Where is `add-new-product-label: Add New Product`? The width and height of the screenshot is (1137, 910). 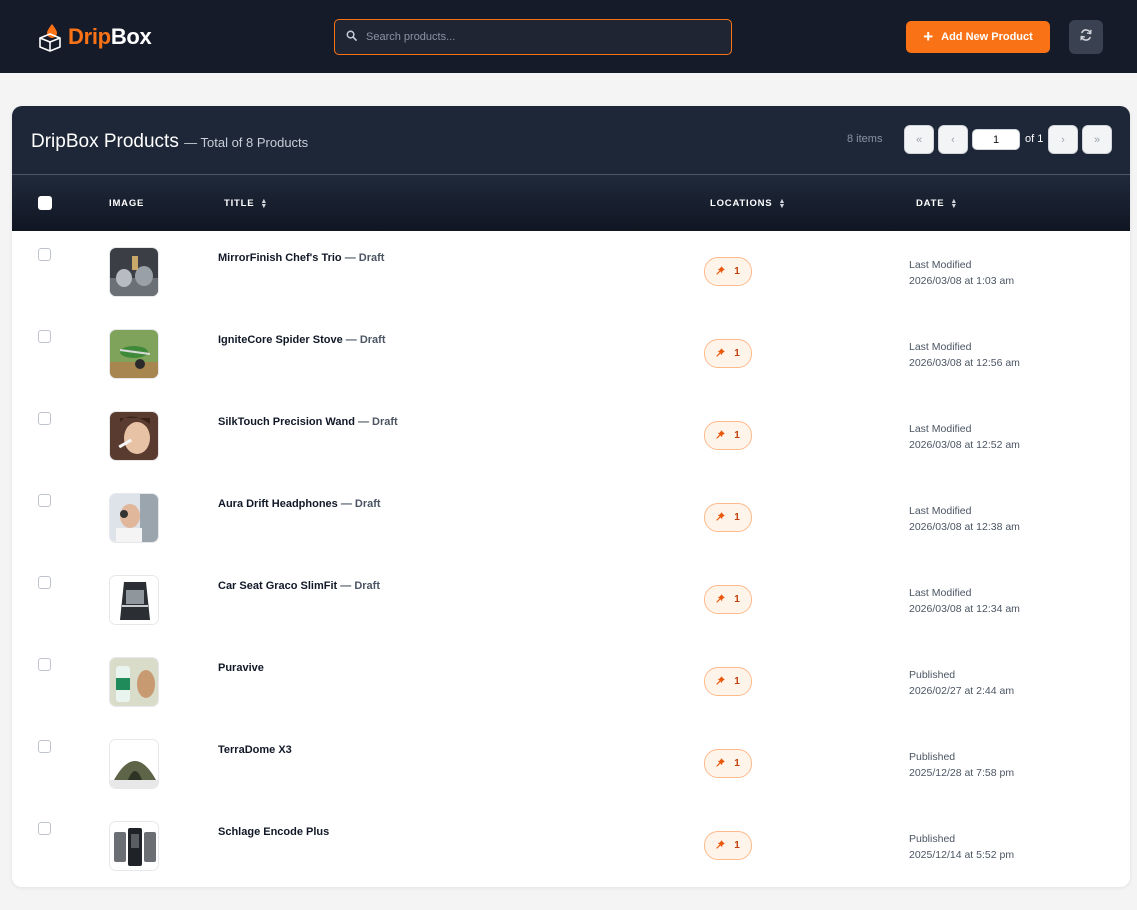
add-new-product-label: Add New Product is located at coordinates (987, 37).